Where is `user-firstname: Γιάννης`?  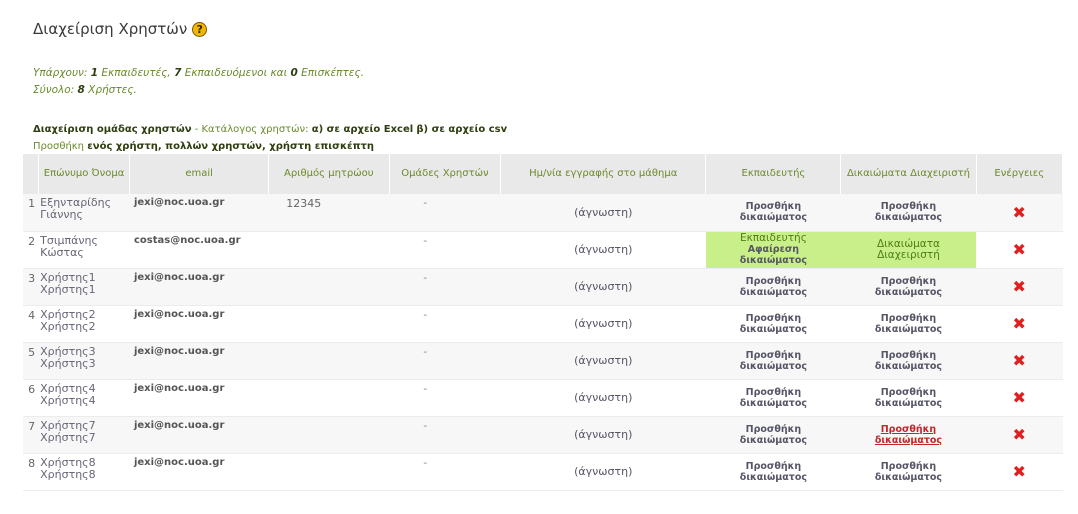 user-firstname: Γιάννης is located at coordinates (61, 214).